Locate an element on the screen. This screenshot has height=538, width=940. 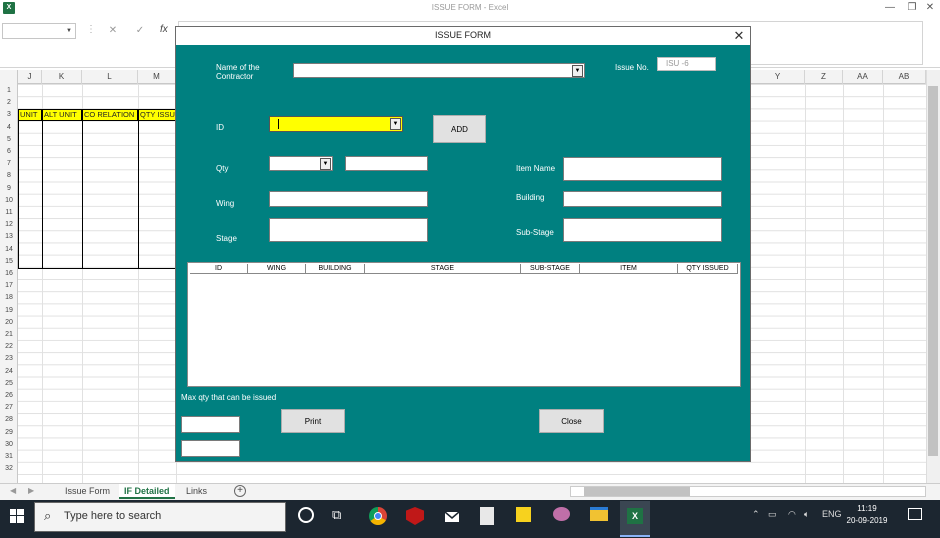
print-button: Print is located at coordinates (313, 421).